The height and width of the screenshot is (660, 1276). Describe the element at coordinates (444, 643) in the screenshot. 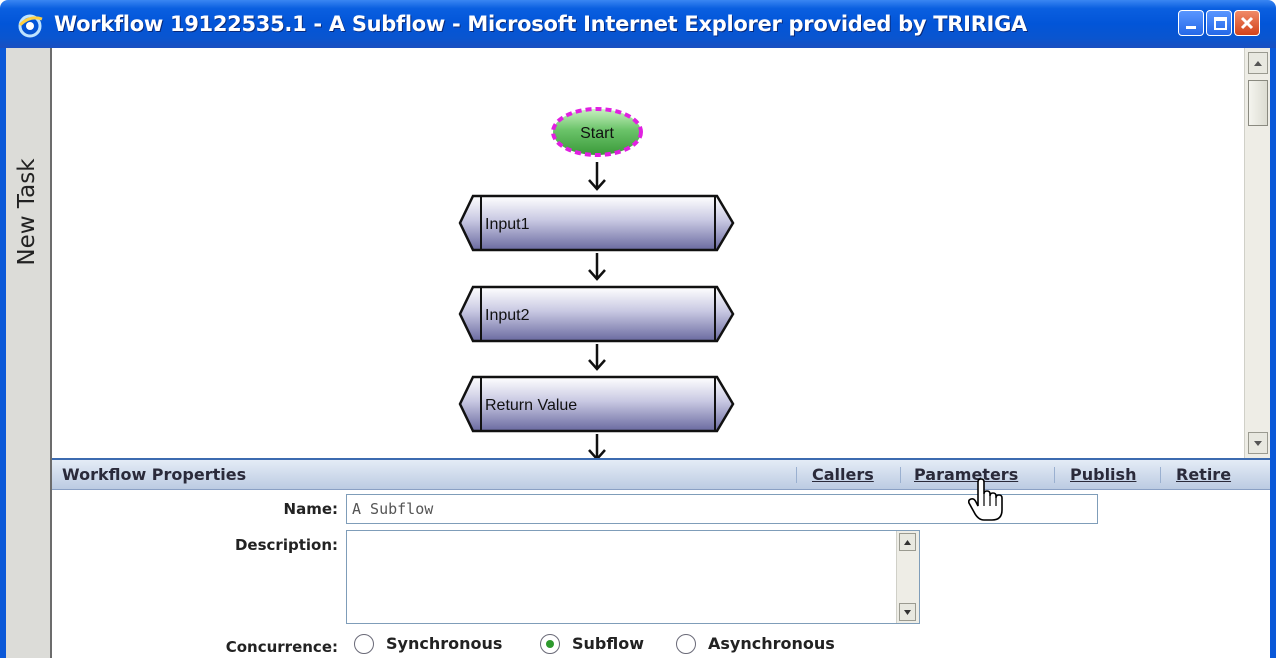

I see `radio-label-synchronous: Synchronous` at that location.